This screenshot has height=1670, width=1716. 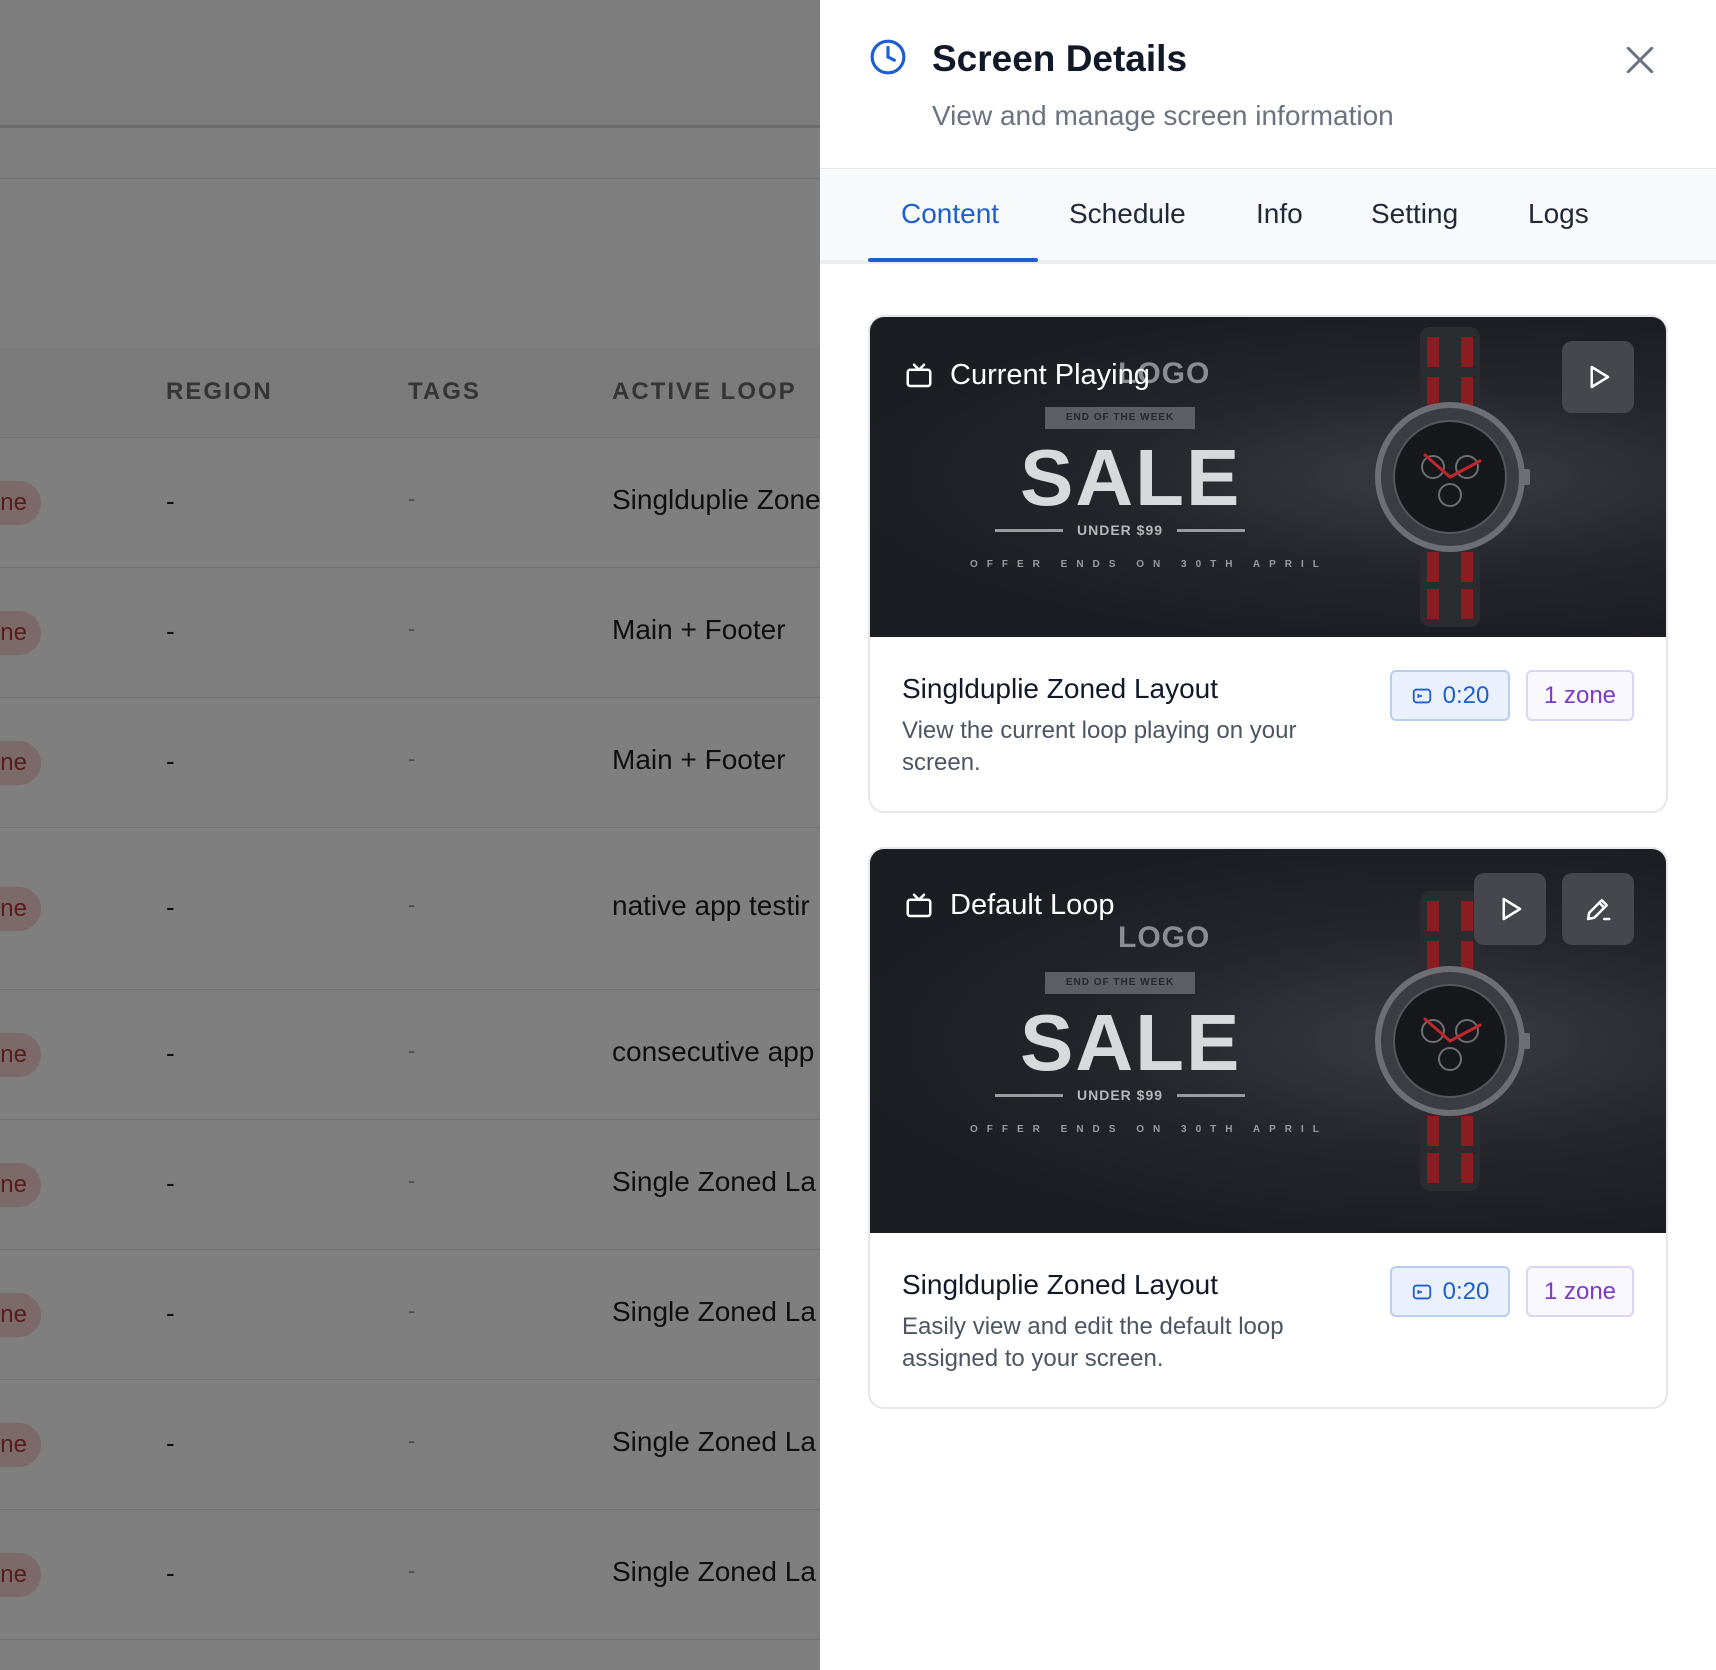 What do you see at coordinates (950, 214) in the screenshot?
I see `tab-content: Content` at bounding box center [950, 214].